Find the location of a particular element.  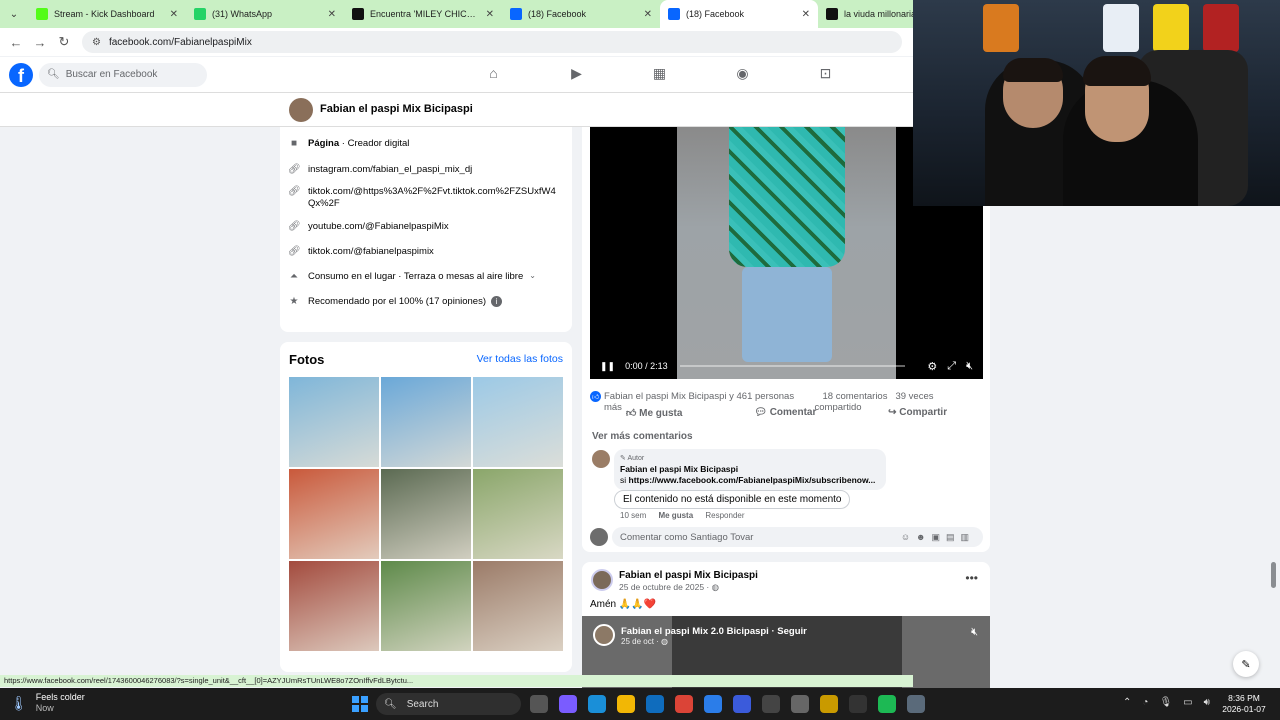

url-bar: ⚙ facebook.com/FabianelpaspiMix is located at coordinates (492, 42).